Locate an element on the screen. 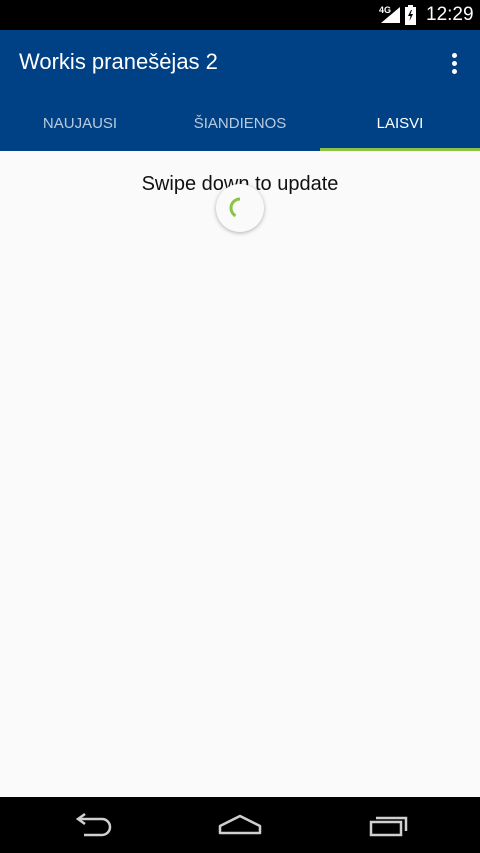 The height and width of the screenshot is (853, 480). tab-laisvi: LAISVI is located at coordinates (400, 123).